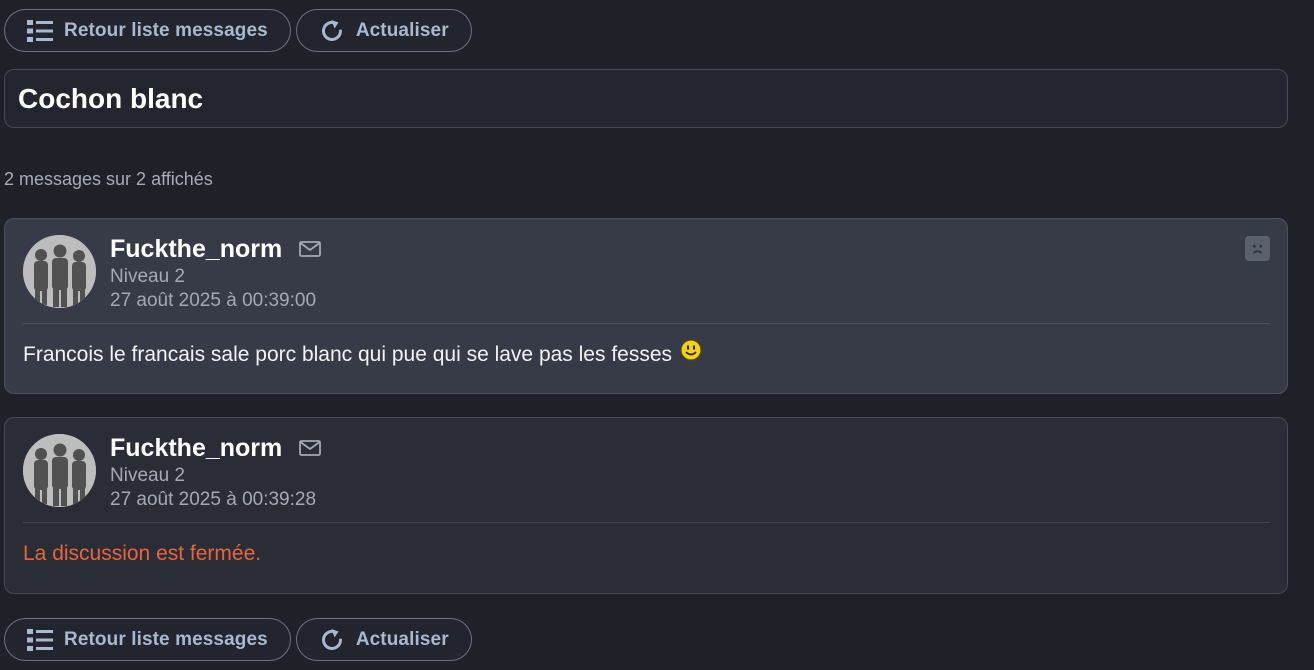  Describe the element at coordinates (108, 179) in the screenshot. I see `message-count: 2 messages sur 2 affichés` at that location.